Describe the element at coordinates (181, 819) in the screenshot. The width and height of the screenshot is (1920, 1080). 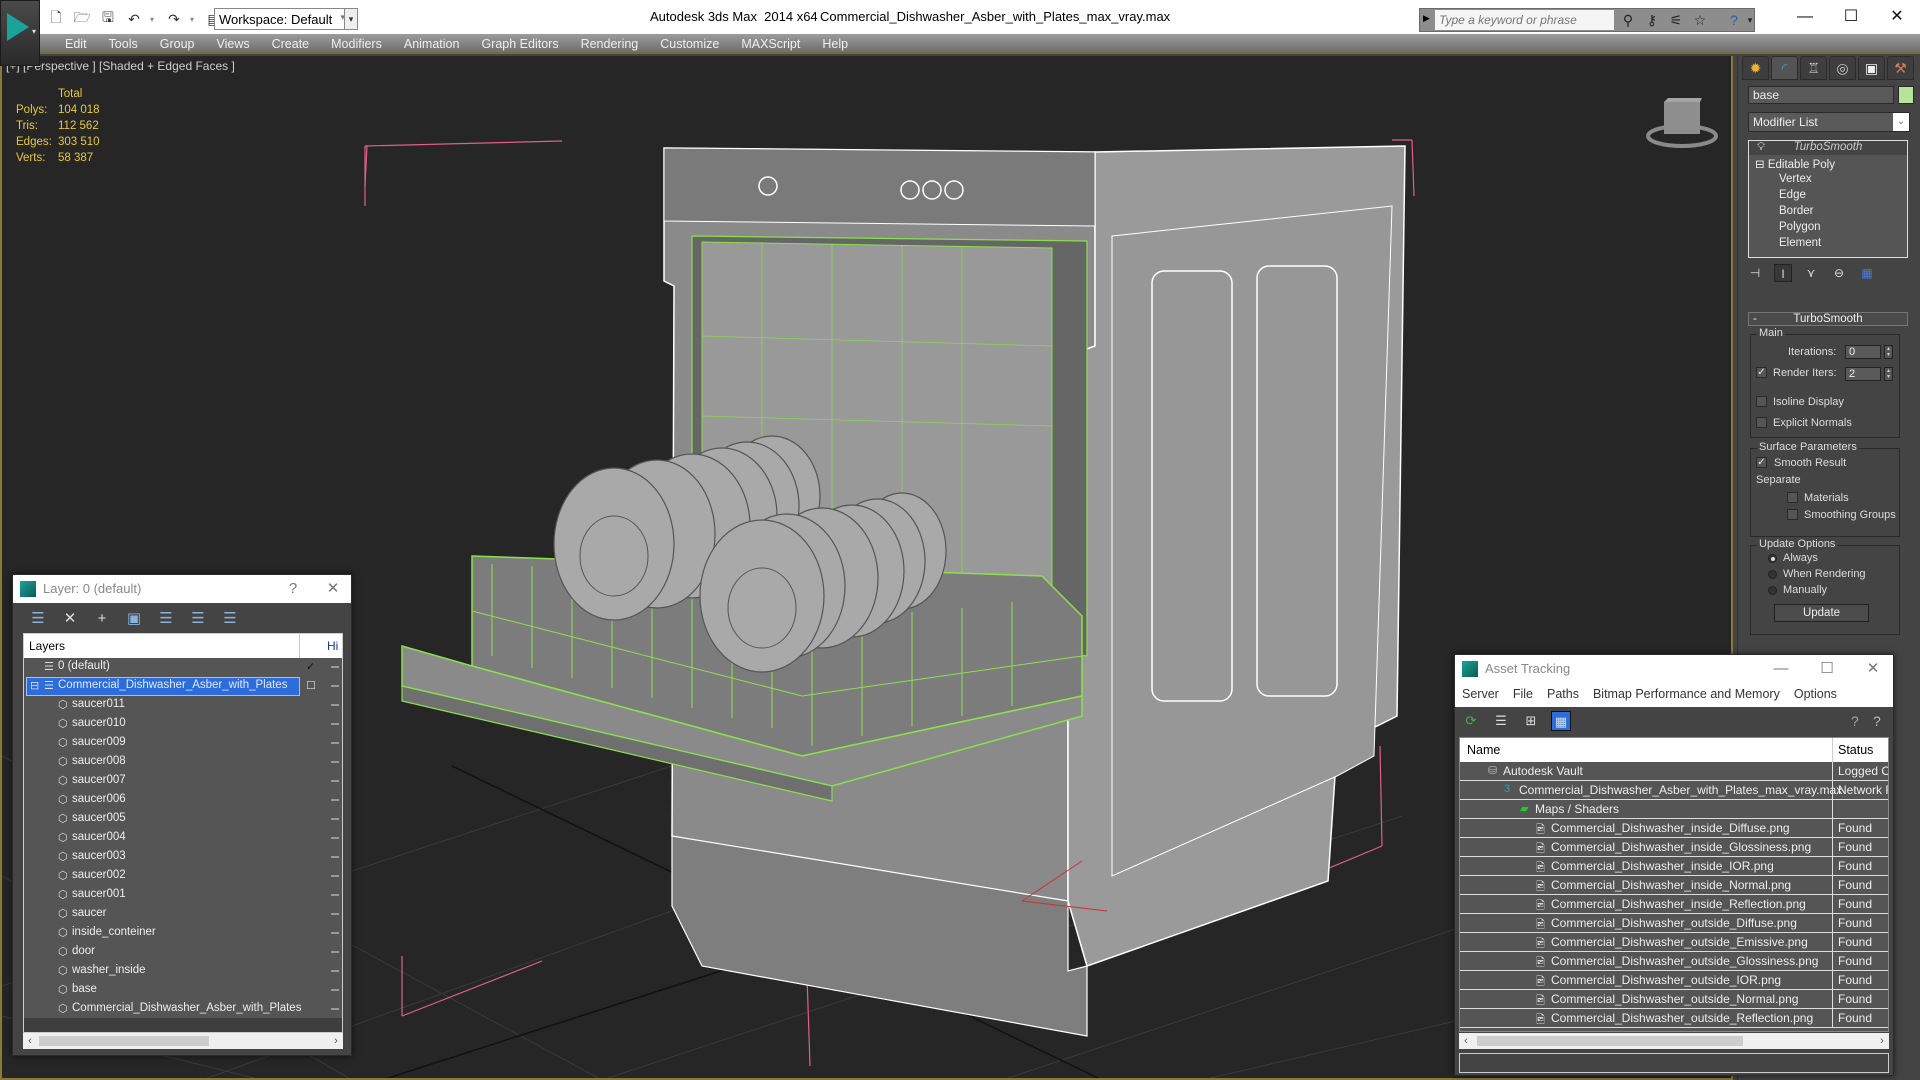
I see `object-row: ⬡ saucer005` at that location.